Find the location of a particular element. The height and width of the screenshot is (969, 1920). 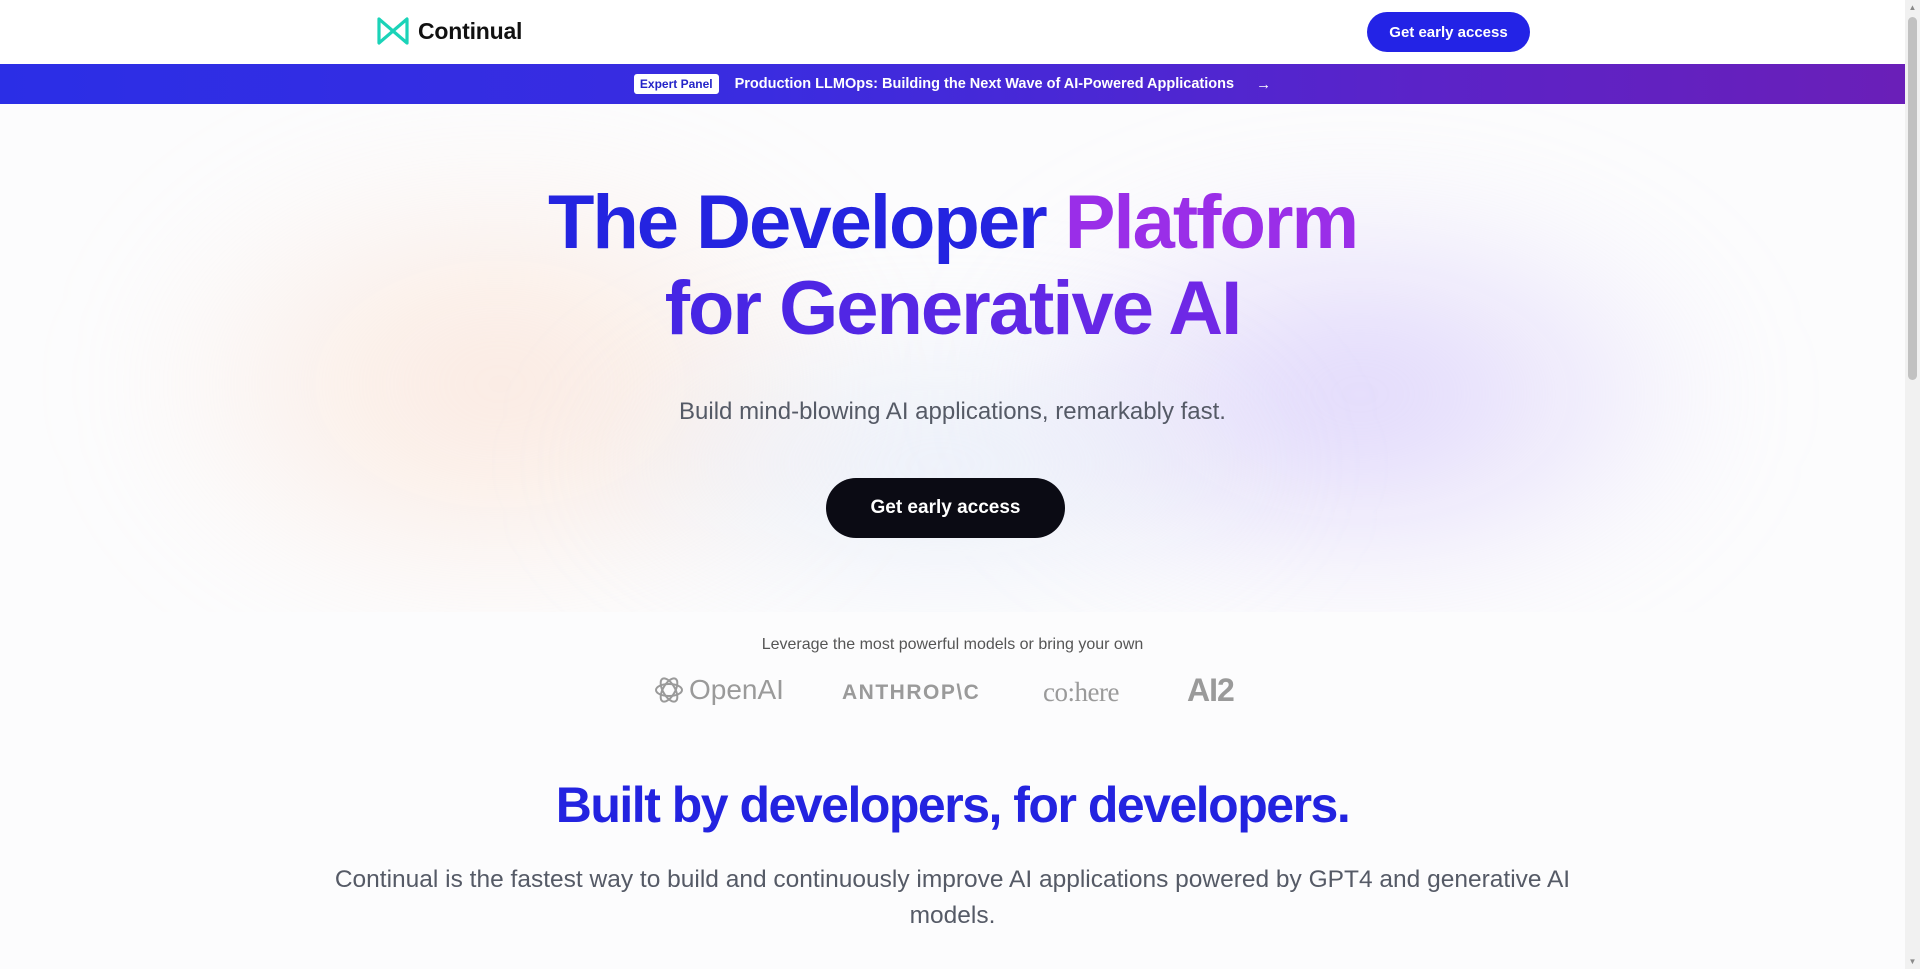

brand-name: Continual is located at coordinates (470, 30).